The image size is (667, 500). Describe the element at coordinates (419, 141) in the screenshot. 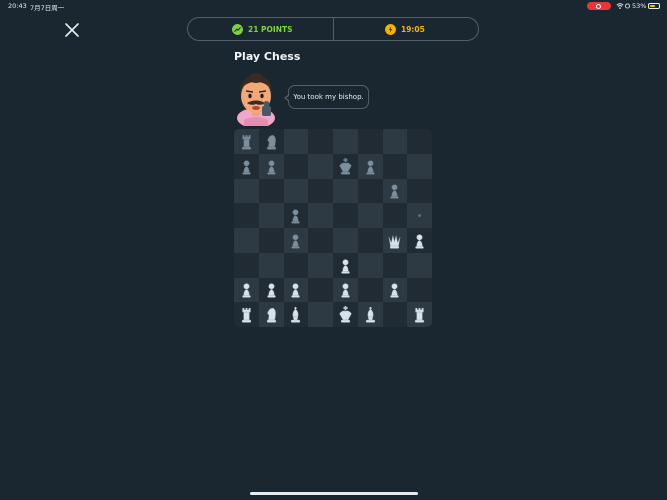

I see `square-h8` at that location.